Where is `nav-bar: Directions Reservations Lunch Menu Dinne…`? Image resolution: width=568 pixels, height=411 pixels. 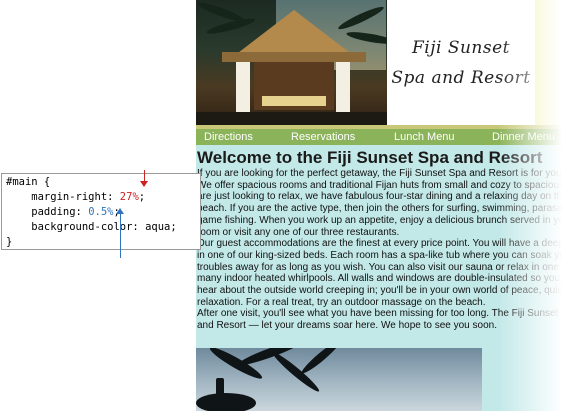 nav-bar: Directions Reservations Lunch Menu Dinne… is located at coordinates (382, 137).